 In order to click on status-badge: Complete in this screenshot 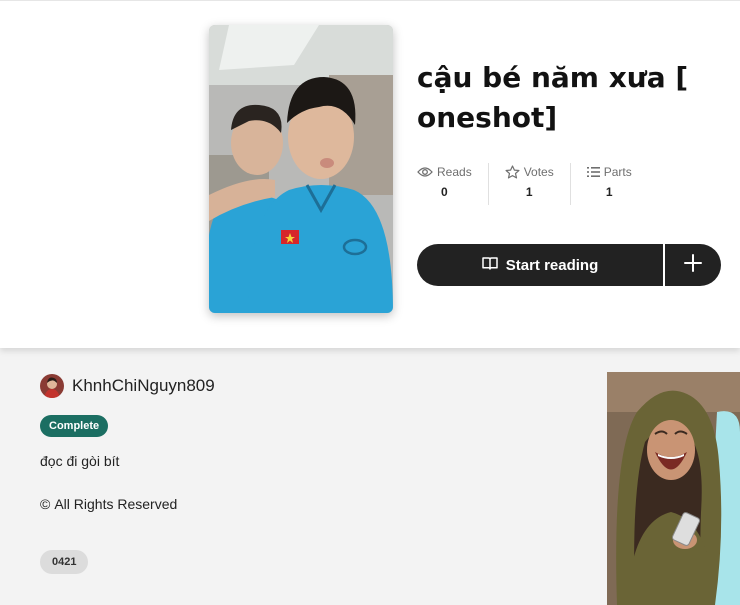, I will do `click(74, 426)`.